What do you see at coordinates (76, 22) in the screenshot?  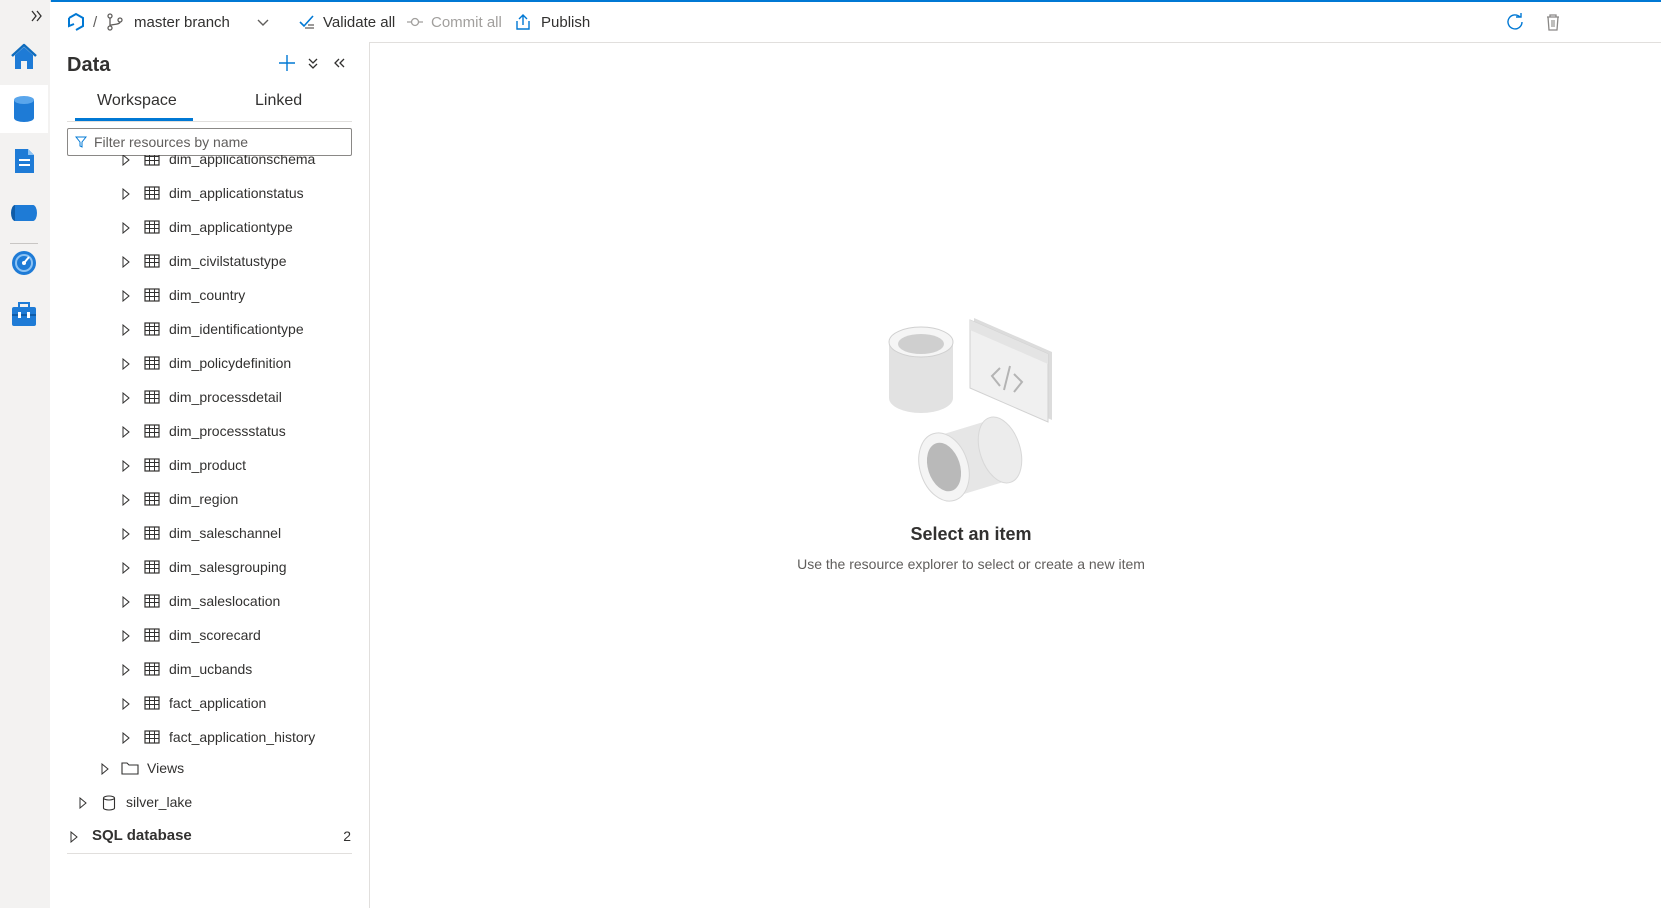 I see `repo-icon` at bounding box center [76, 22].